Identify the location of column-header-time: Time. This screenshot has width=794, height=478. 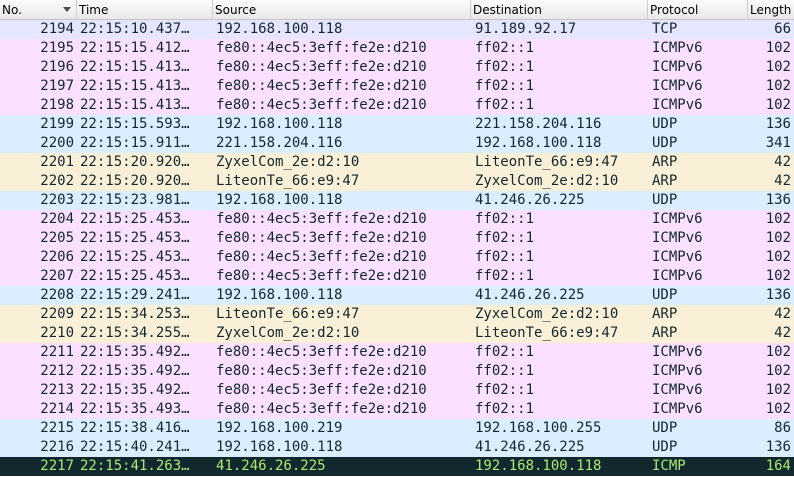
(145, 10).